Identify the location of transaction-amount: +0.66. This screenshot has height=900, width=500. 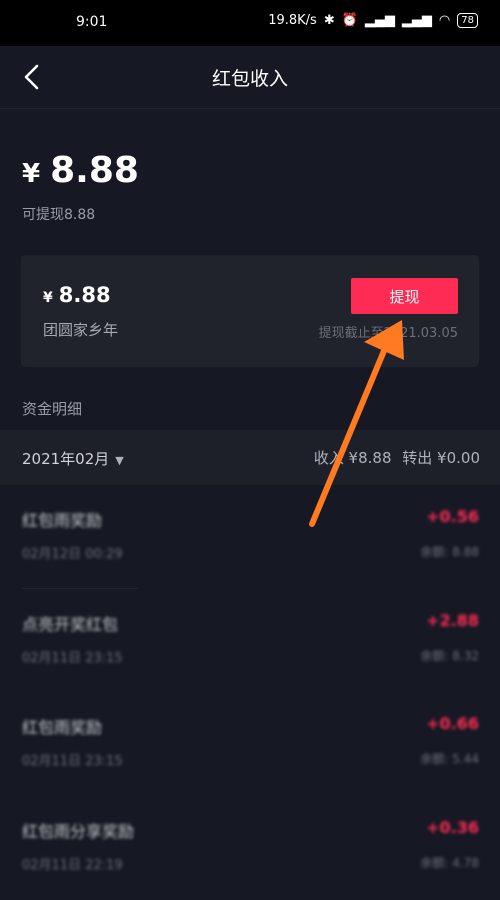
(452, 723).